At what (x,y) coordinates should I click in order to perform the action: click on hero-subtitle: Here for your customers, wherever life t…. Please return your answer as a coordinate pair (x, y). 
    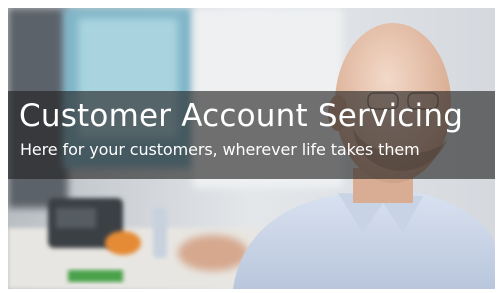
    Looking at the image, I should click on (220, 149).